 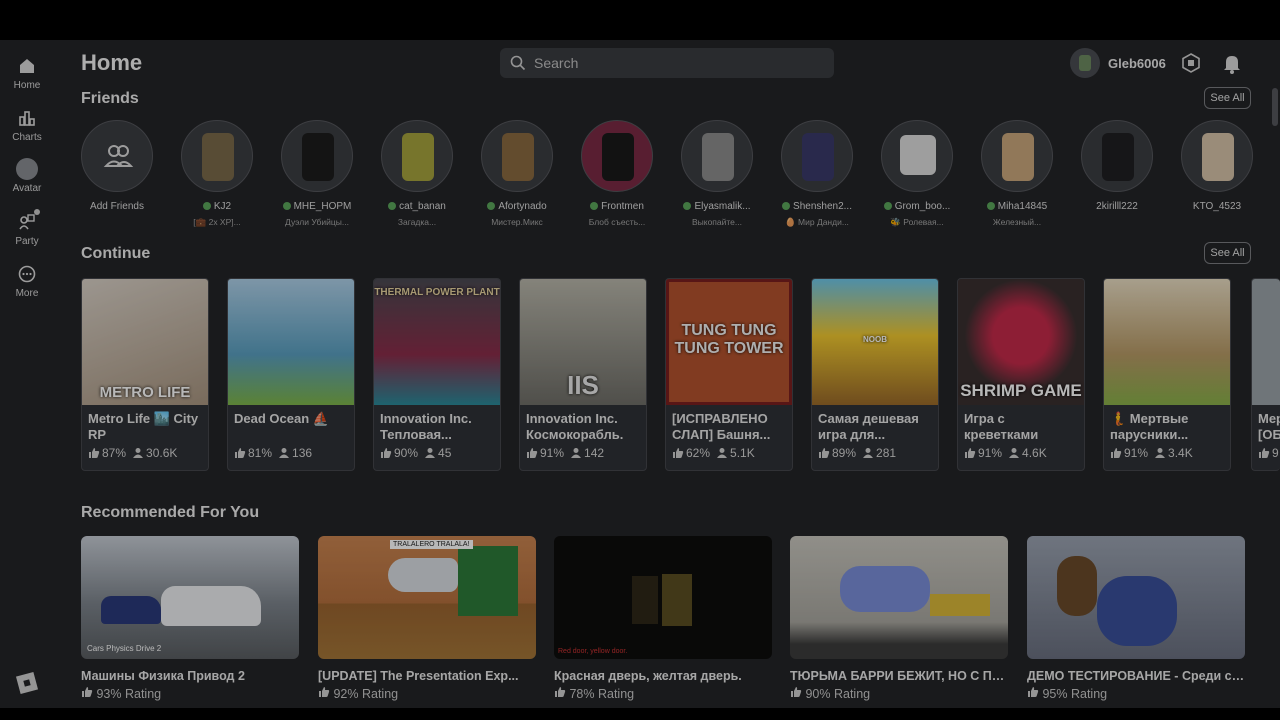 I want to click on game-thumbnail: METRO LIFE, so click(x=145, y=342).